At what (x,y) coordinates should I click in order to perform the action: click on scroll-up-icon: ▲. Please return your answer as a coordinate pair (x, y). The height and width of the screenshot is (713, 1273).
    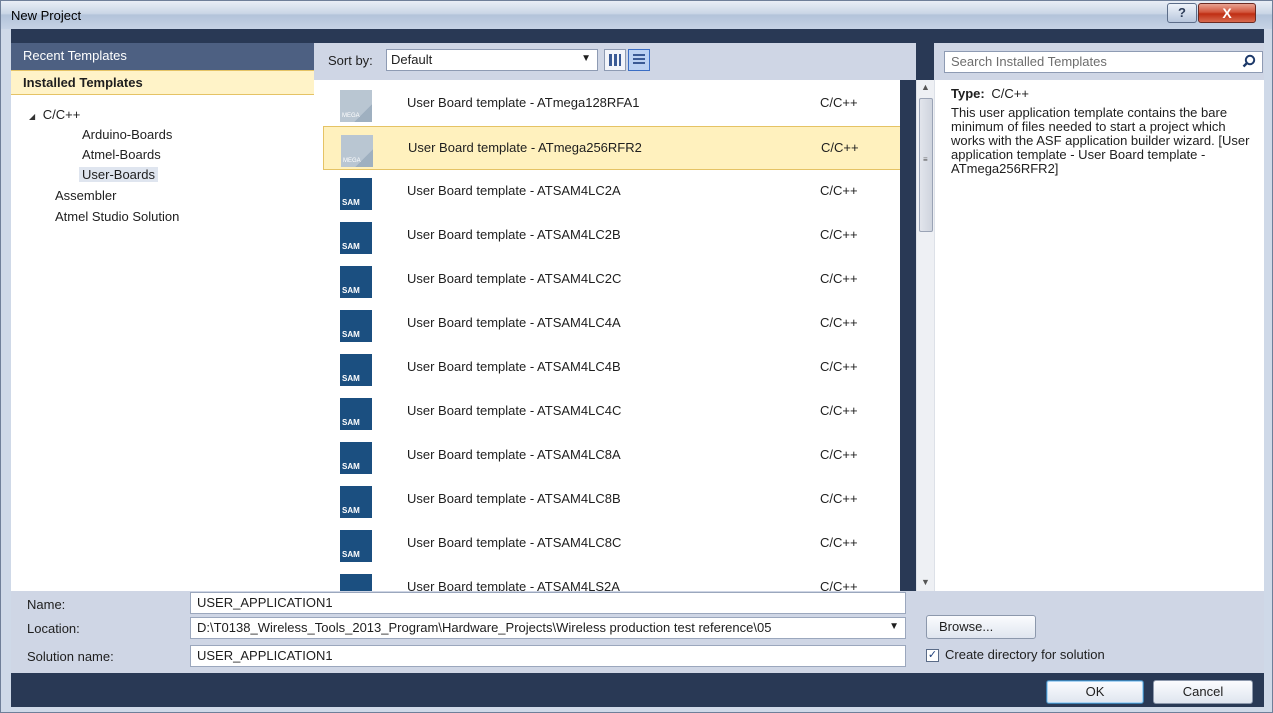
    Looking at the image, I should click on (925, 87).